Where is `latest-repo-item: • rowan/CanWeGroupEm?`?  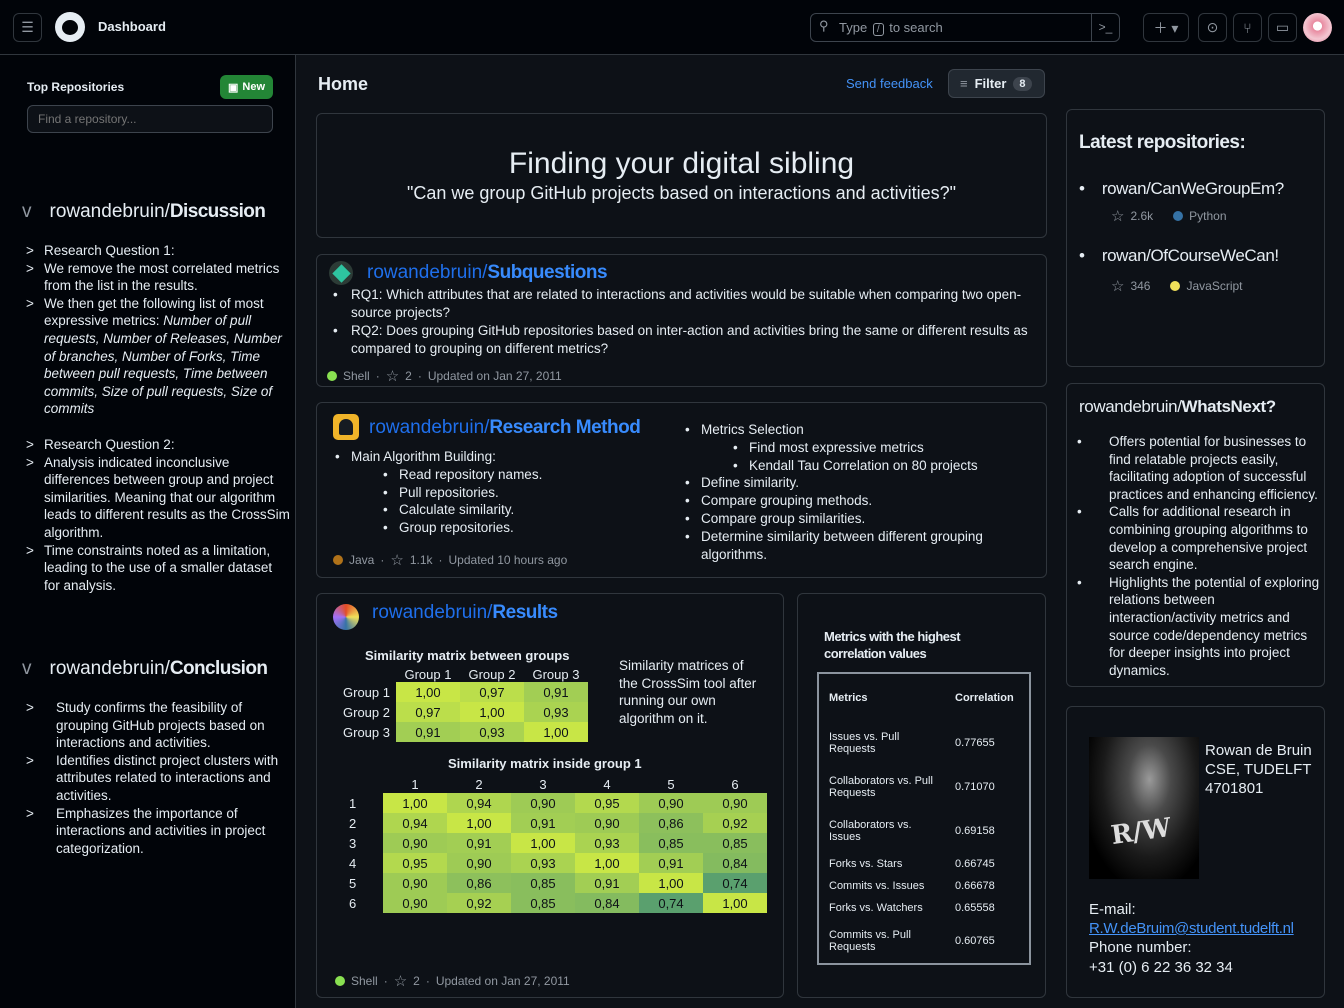
latest-repo-item: • rowan/CanWeGroupEm? is located at coordinates (1181, 189).